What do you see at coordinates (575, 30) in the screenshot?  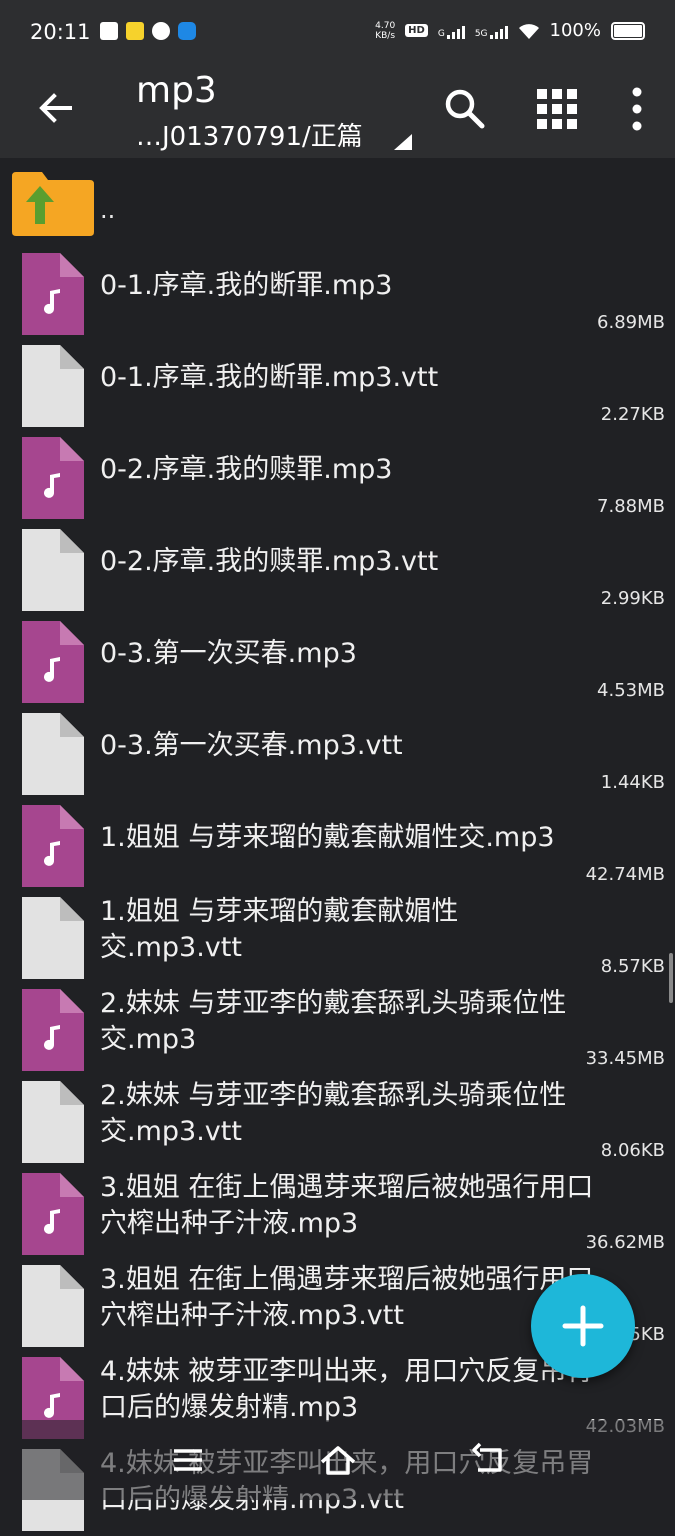 I see `battery-percent: 100%` at bounding box center [575, 30].